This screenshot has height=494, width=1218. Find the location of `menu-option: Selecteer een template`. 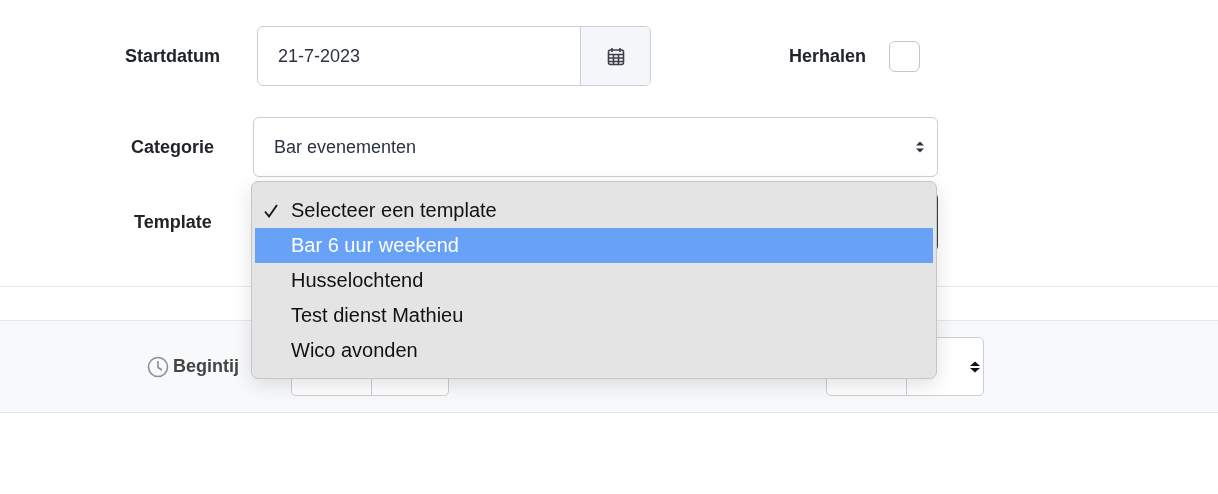

menu-option: Selecteer een template is located at coordinates (594, 210).